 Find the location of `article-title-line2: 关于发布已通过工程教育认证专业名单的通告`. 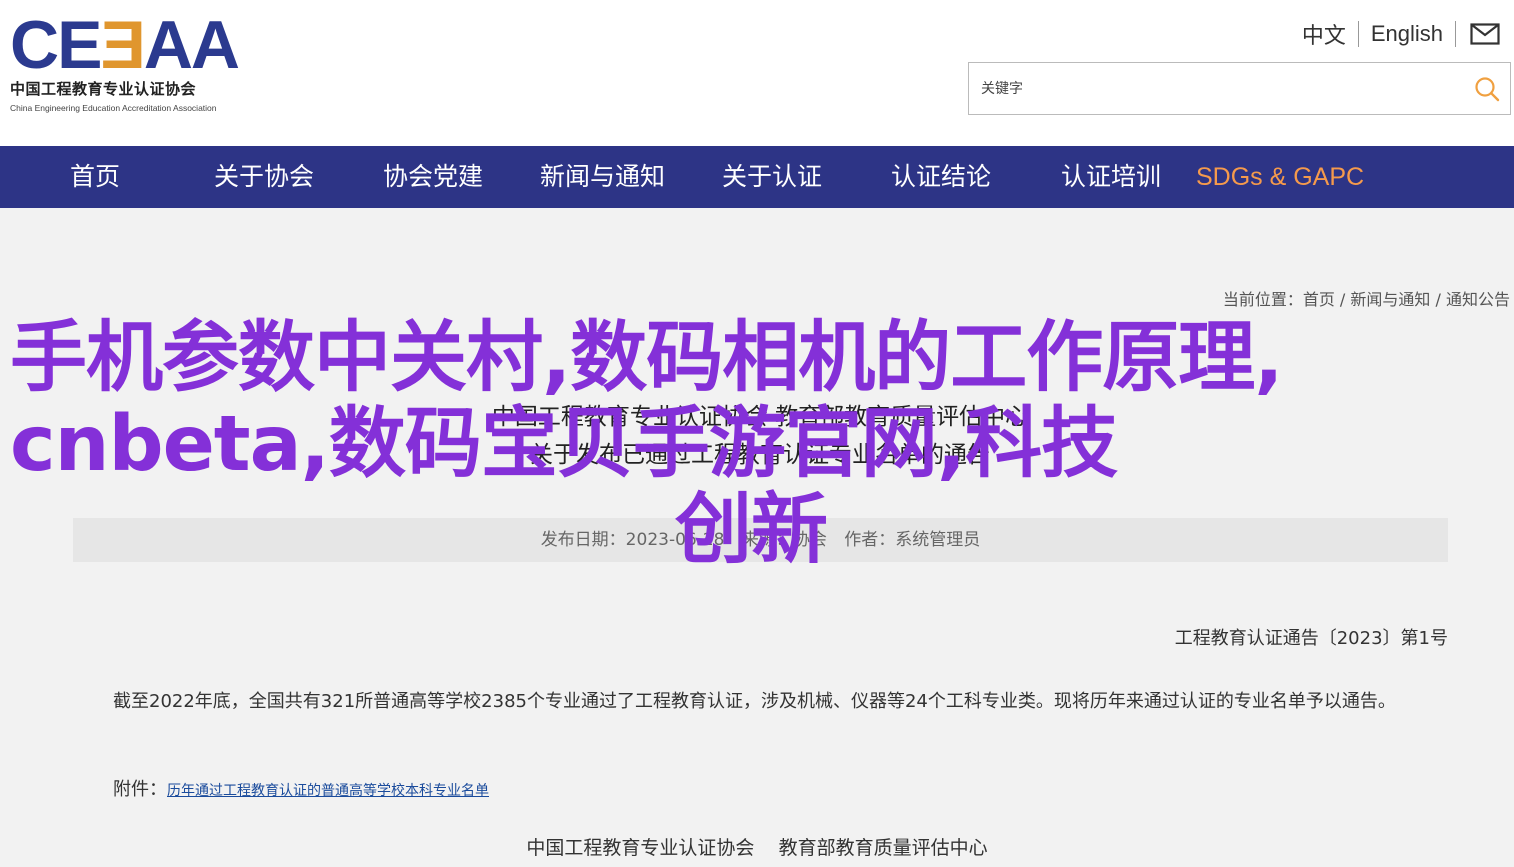

article-title-line2: 关于发布已通过工程教育认证专业名单的通告 is located at coordinates (760, 455).